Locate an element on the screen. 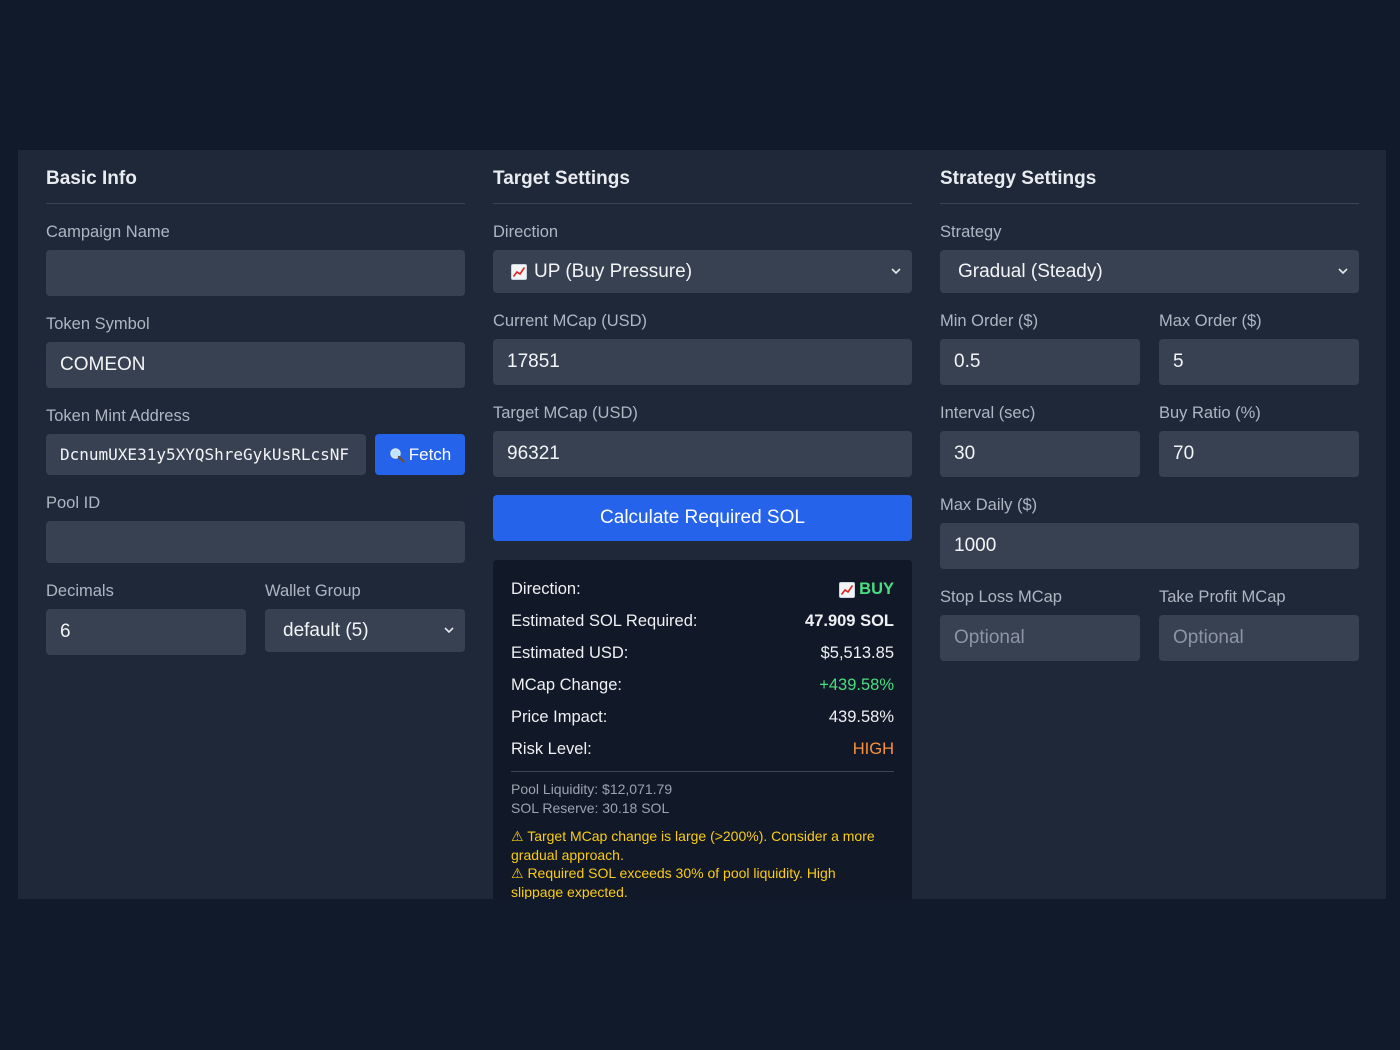  target-mcap-input is located at coordinates (702, 454).